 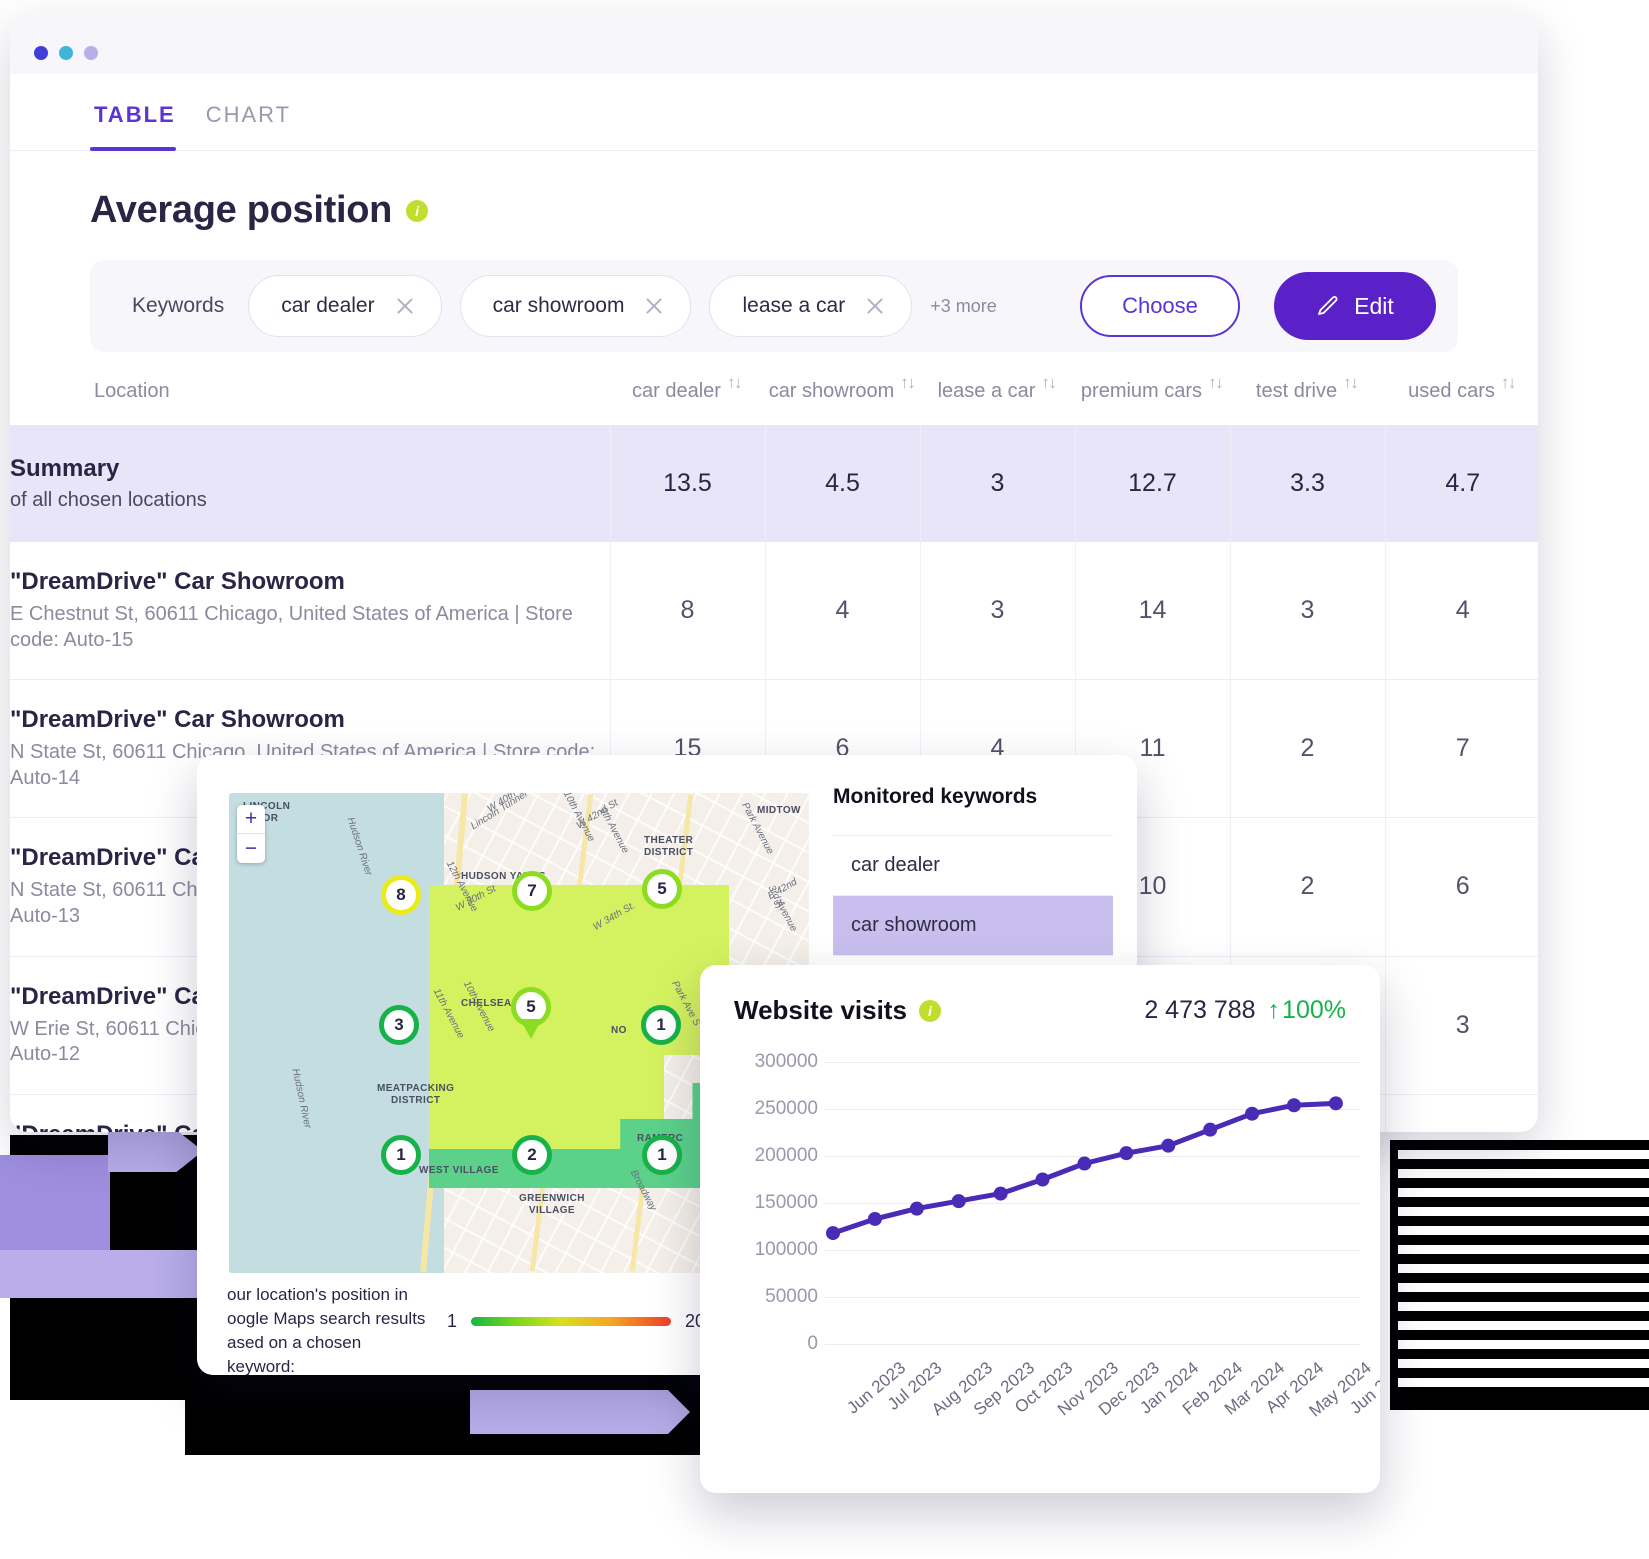 I want to click on window-titlebar, so click(x=774, y=43).